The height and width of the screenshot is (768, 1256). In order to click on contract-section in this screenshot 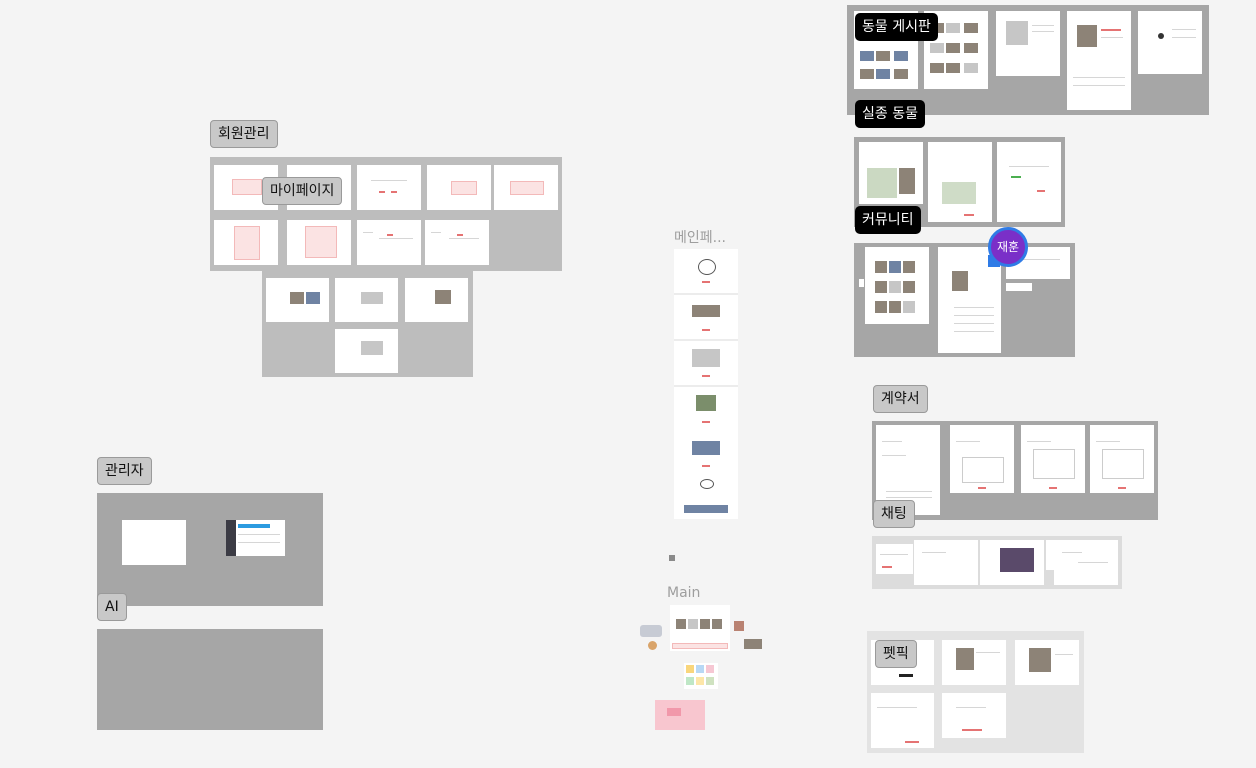, I will do `click(1015, 470)`.